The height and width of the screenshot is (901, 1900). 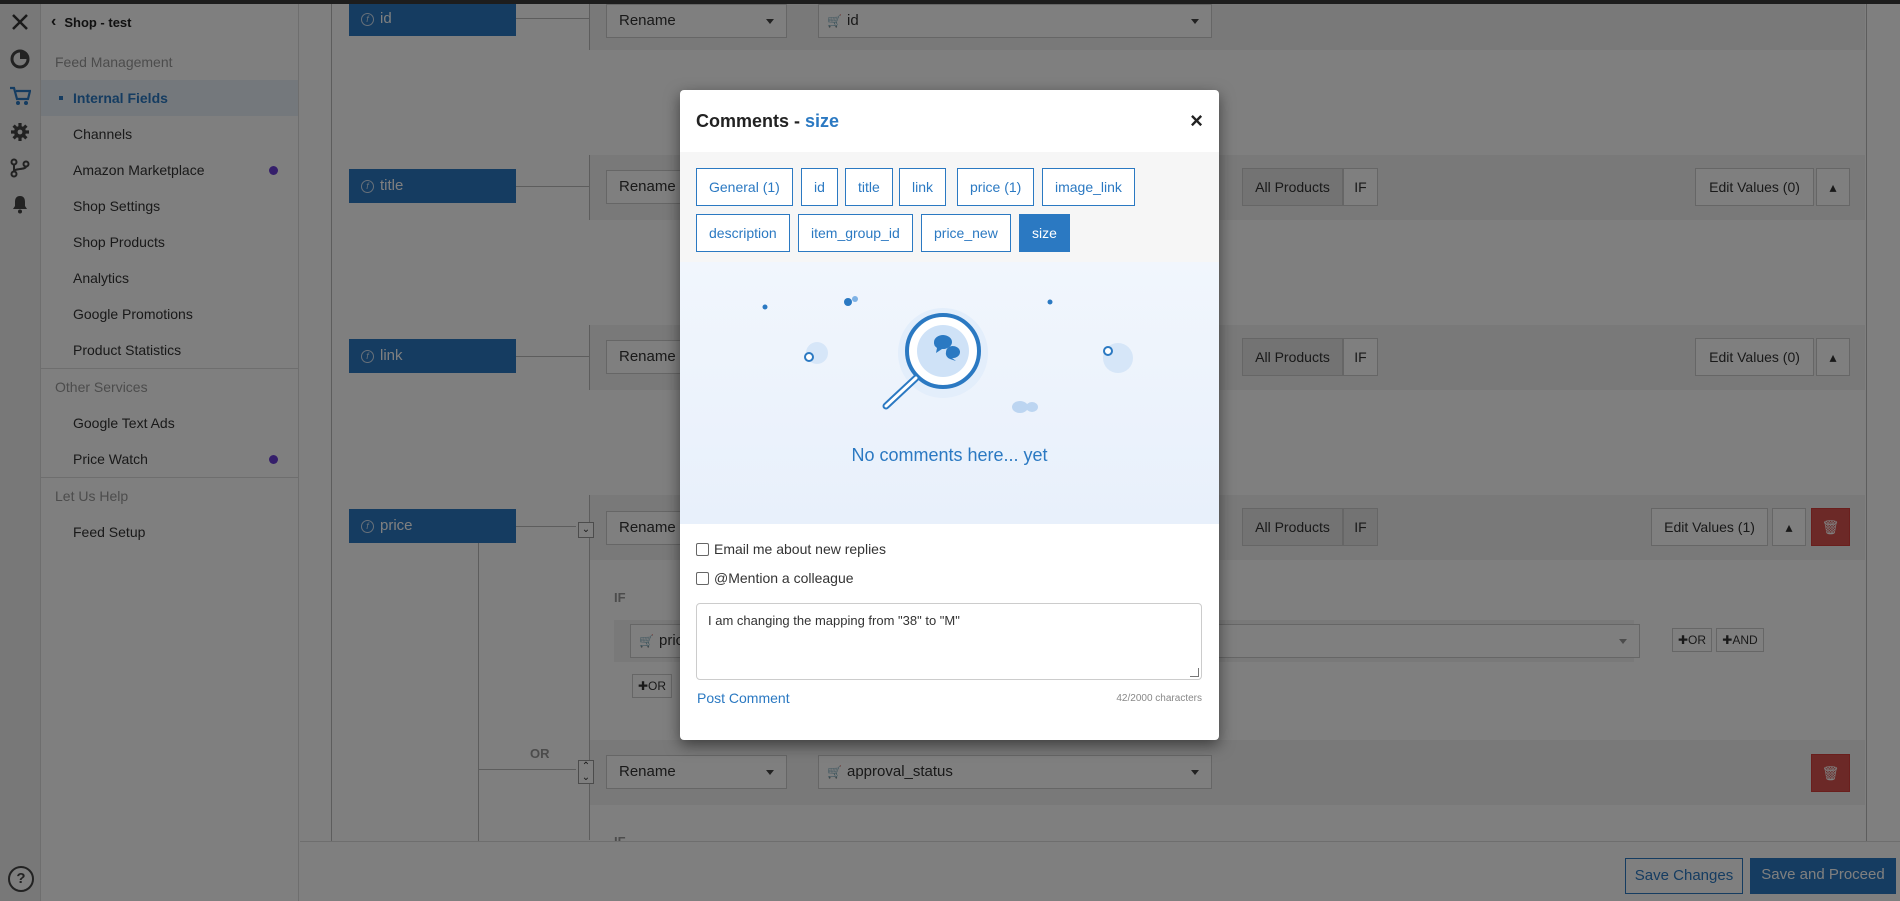 I want to click on modal-title: Comments - size, so click(x=767, y=121).